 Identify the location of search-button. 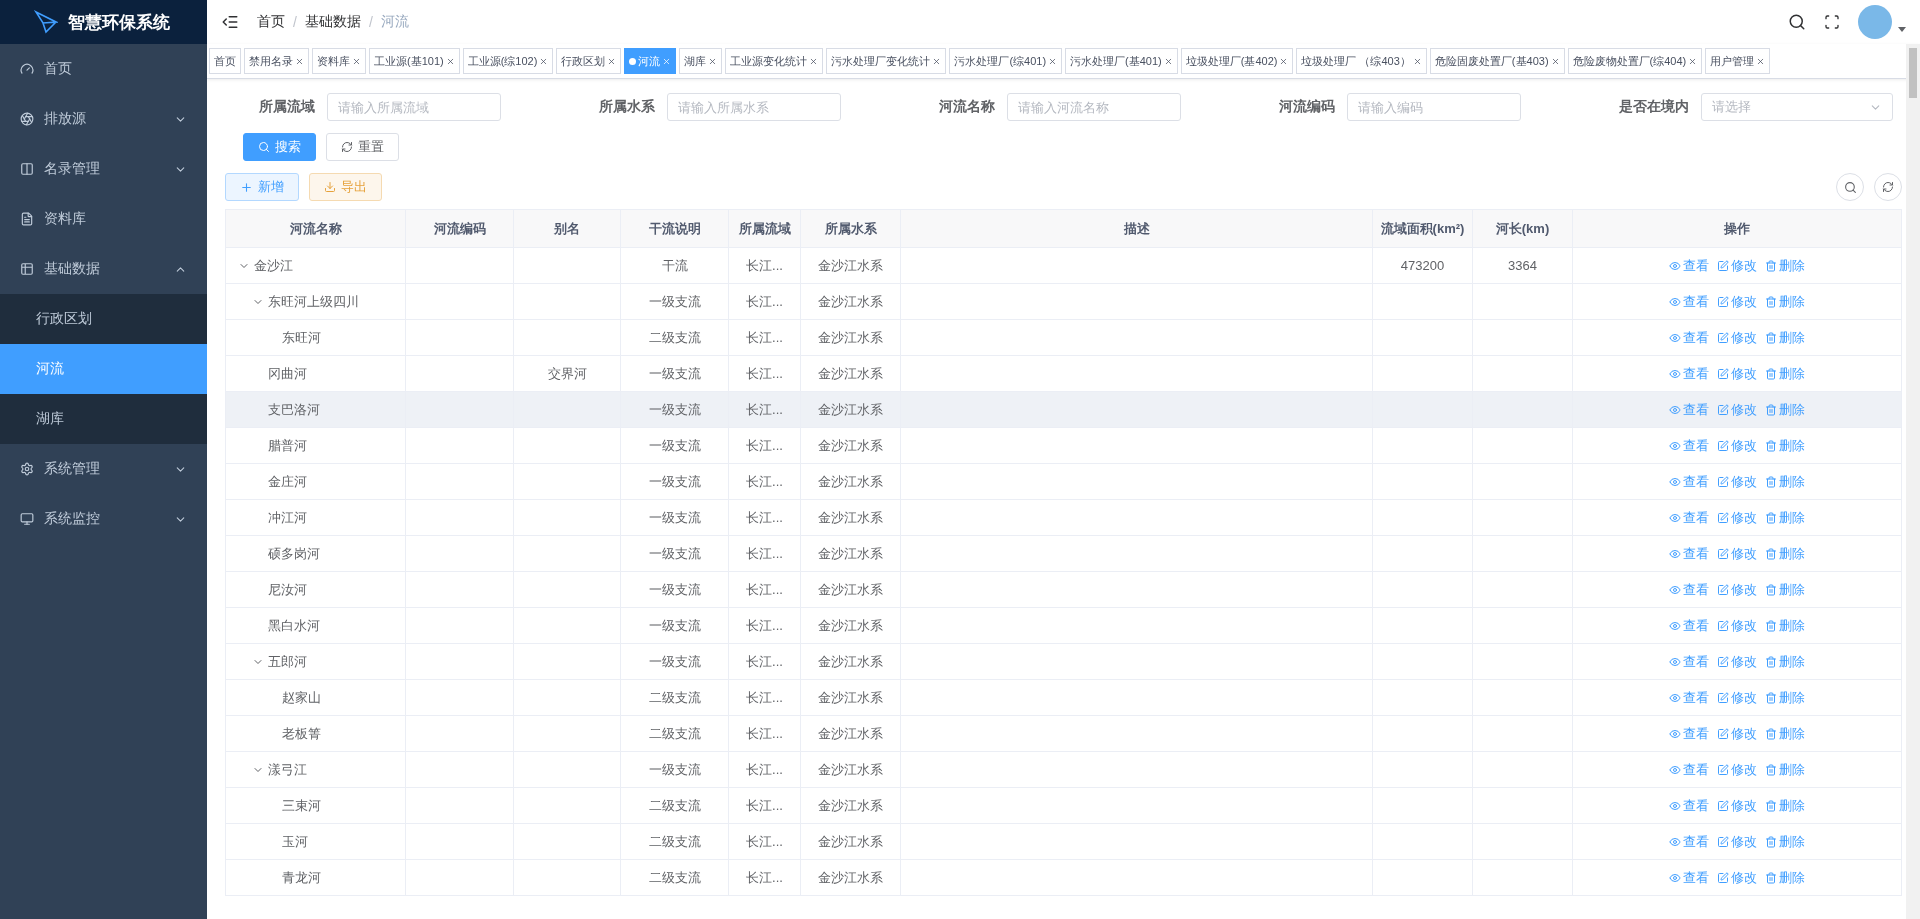
(1850, 187).